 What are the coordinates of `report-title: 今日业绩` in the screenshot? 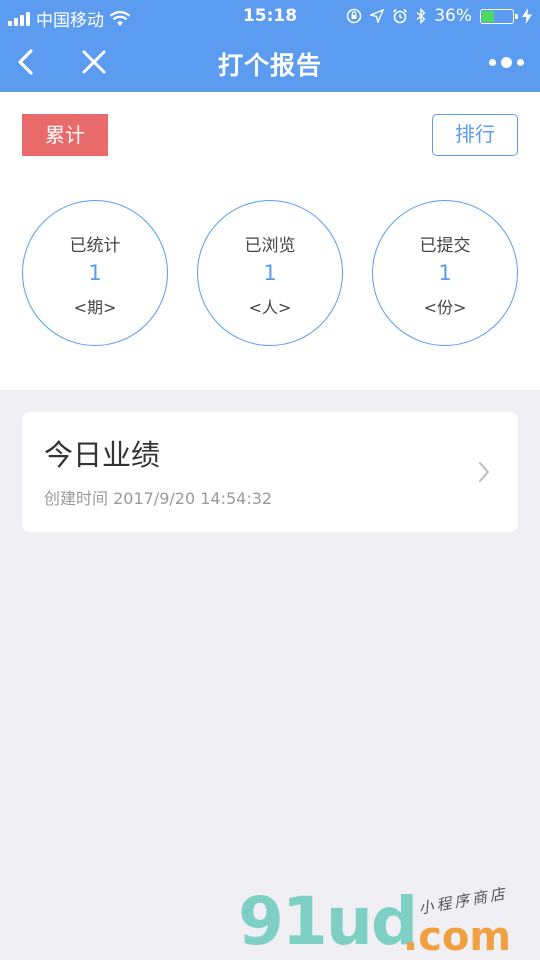 It's located at (102, 455).